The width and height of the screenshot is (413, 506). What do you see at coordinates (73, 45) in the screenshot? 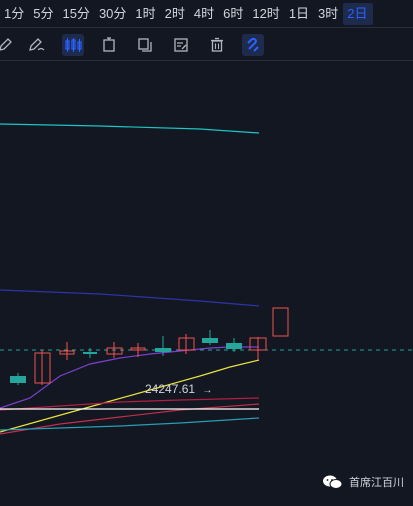
I see `candles-icon` at bounding box center [73, 45].